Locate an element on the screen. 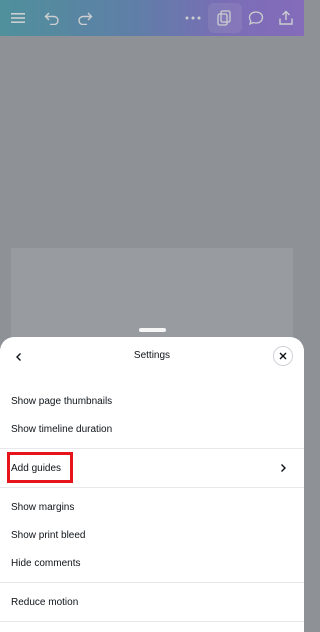 The image size is (320, 632). option-label: Add guides is located at coordinates (36, 468).